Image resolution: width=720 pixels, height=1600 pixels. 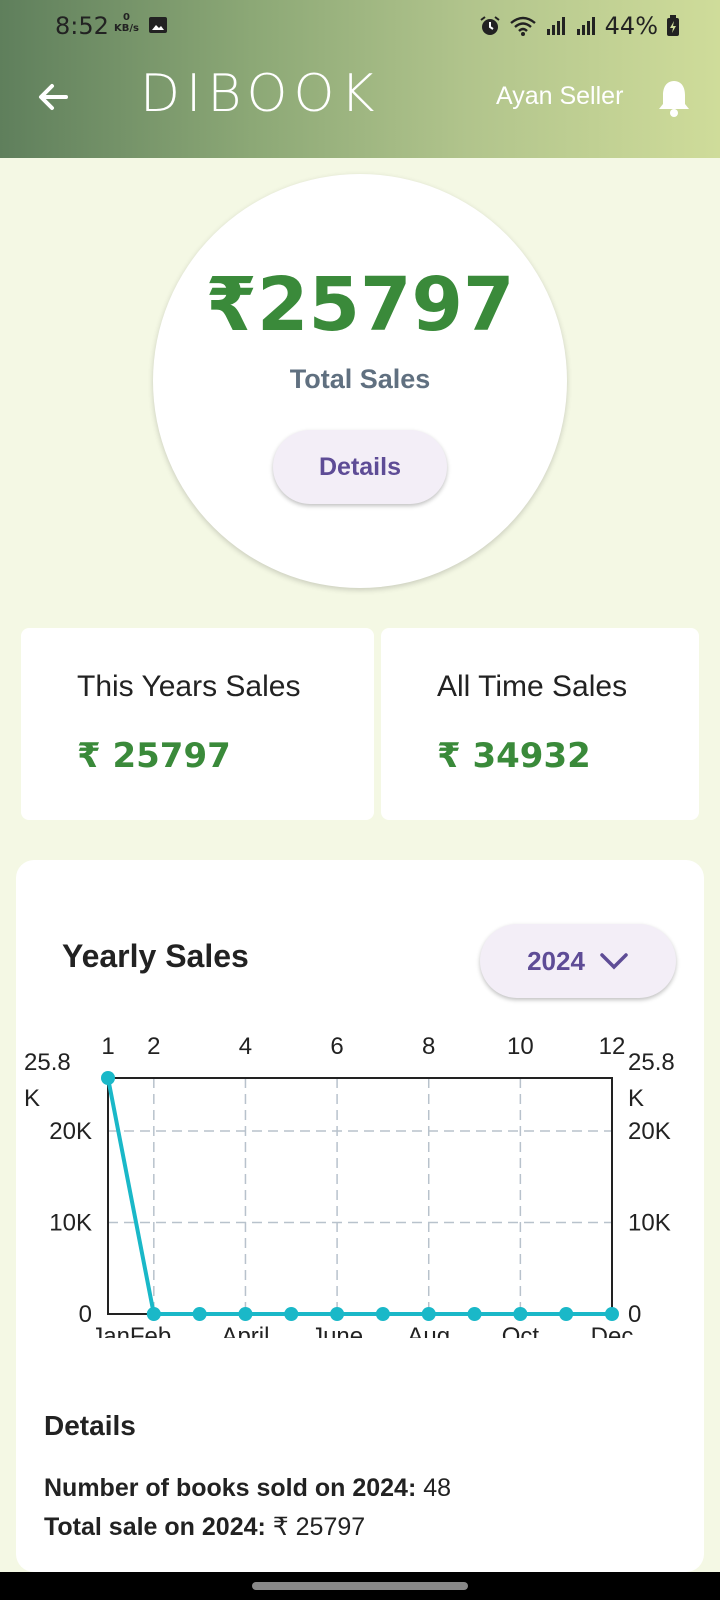 I want to click on bottom-tick-label: Aug, so click(x=428, y=1330).